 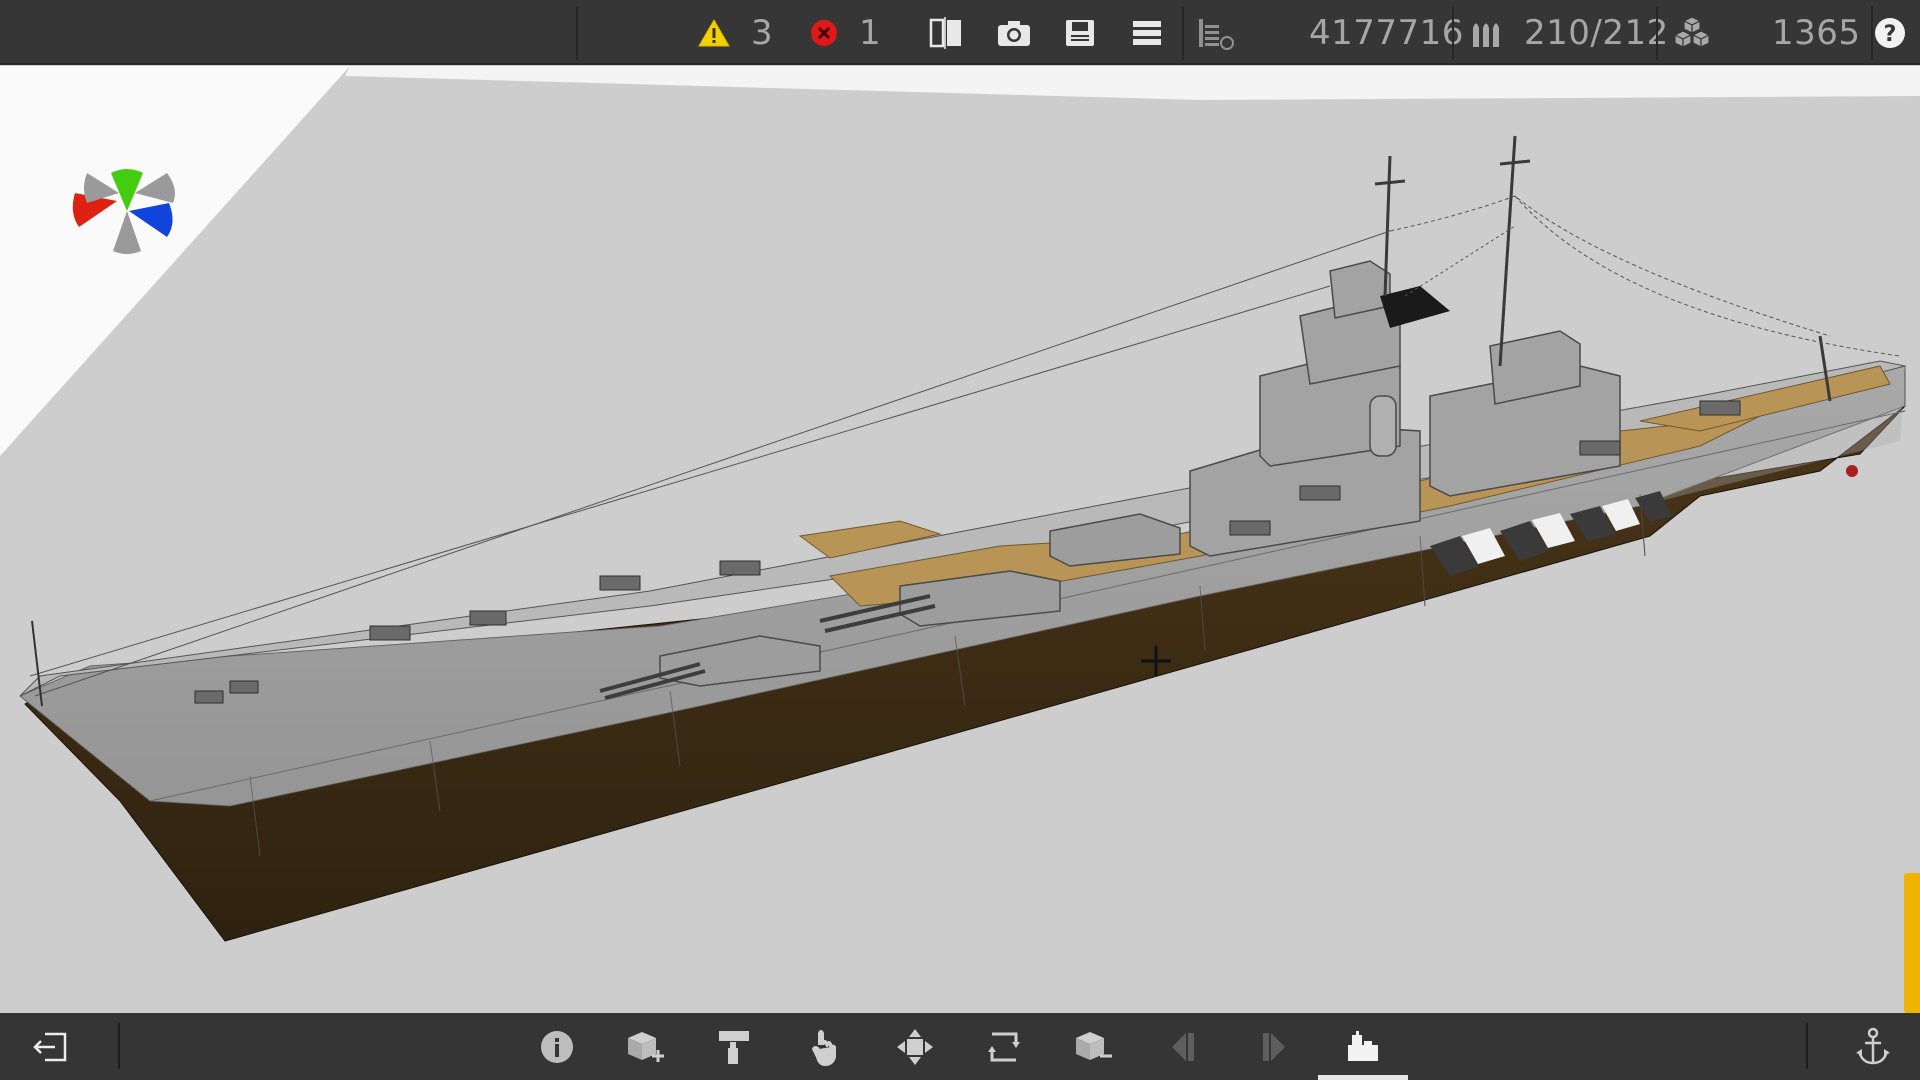 I want to click on screenshot-button, so click(x=1014, y=32).